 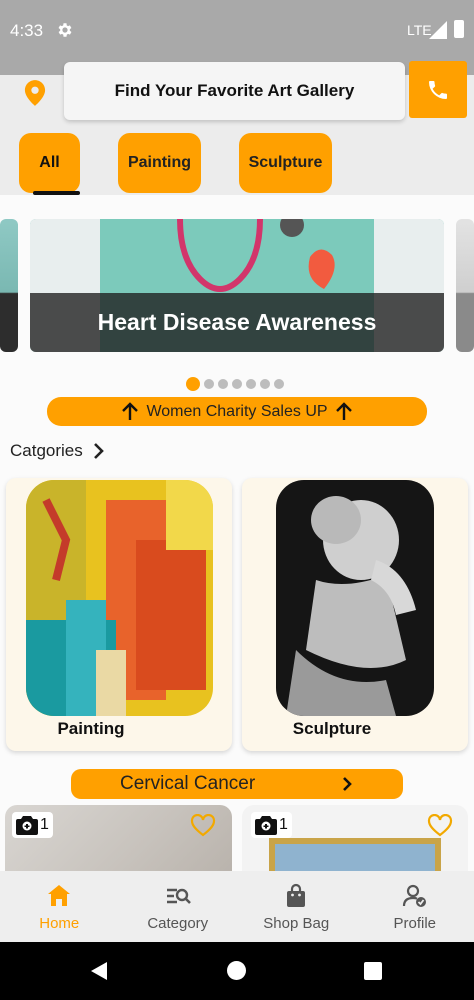 What do you see at coordinates (119, 598) in the screenshot?
I see `painting-image` at bounding box center [119, 598].